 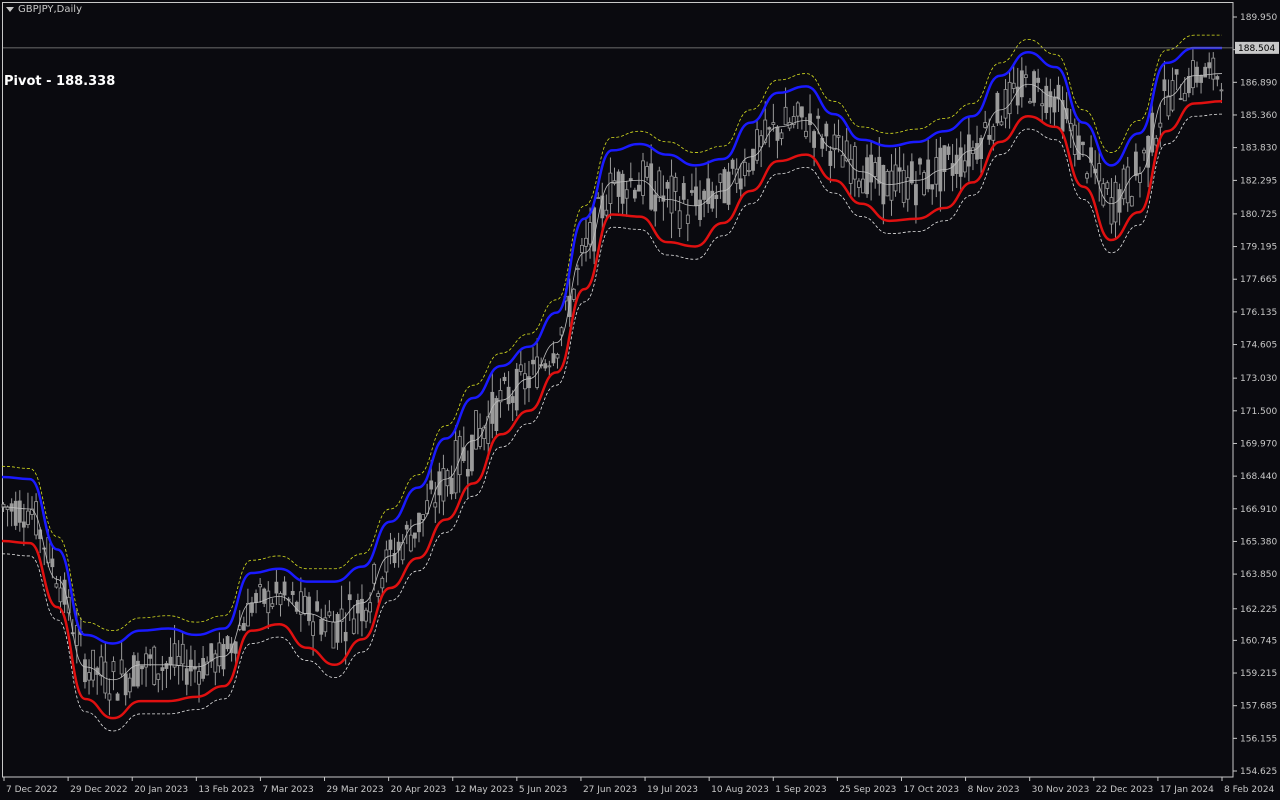 I want to click on x-tick-label: 22 Dec 2023, so click(x=1125, y=790).